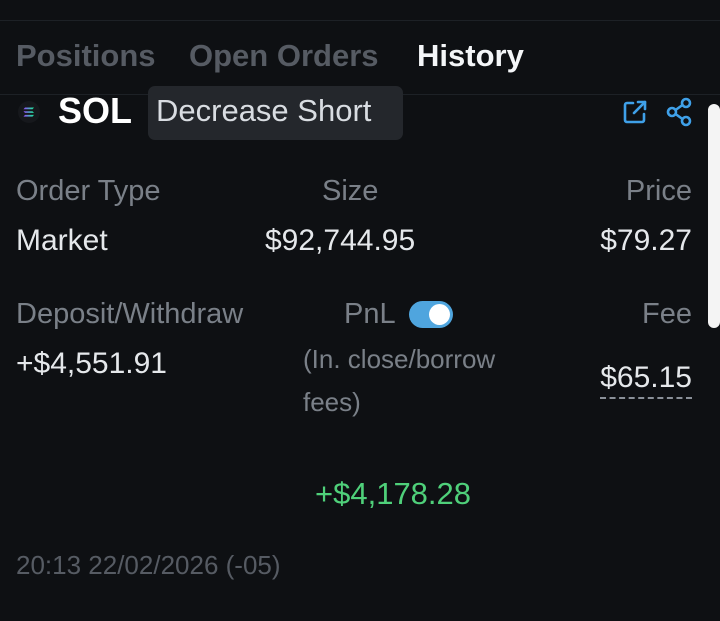 This screenshot has height=621, width=720. Describe the element at coordinates (284, 56) in the screenshot. I see `tab-open-orders: Open Orders` at that location.